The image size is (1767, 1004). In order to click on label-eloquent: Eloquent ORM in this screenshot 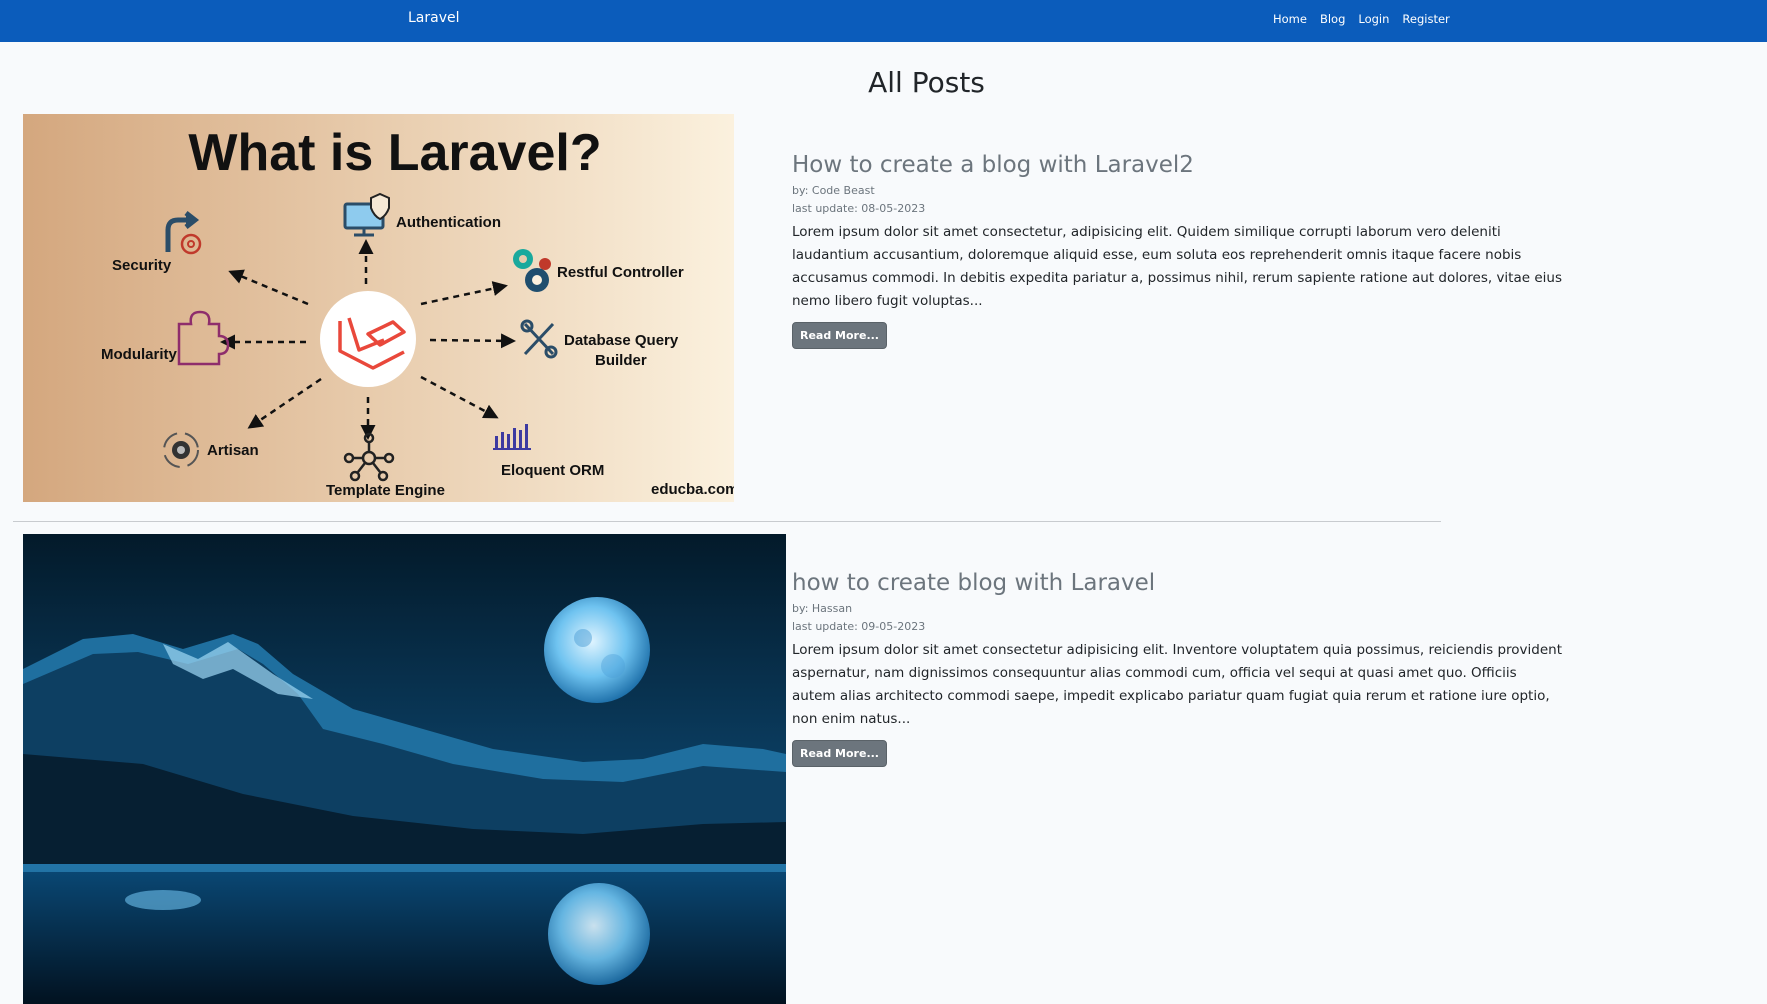, I will do `click(552, 470)`.